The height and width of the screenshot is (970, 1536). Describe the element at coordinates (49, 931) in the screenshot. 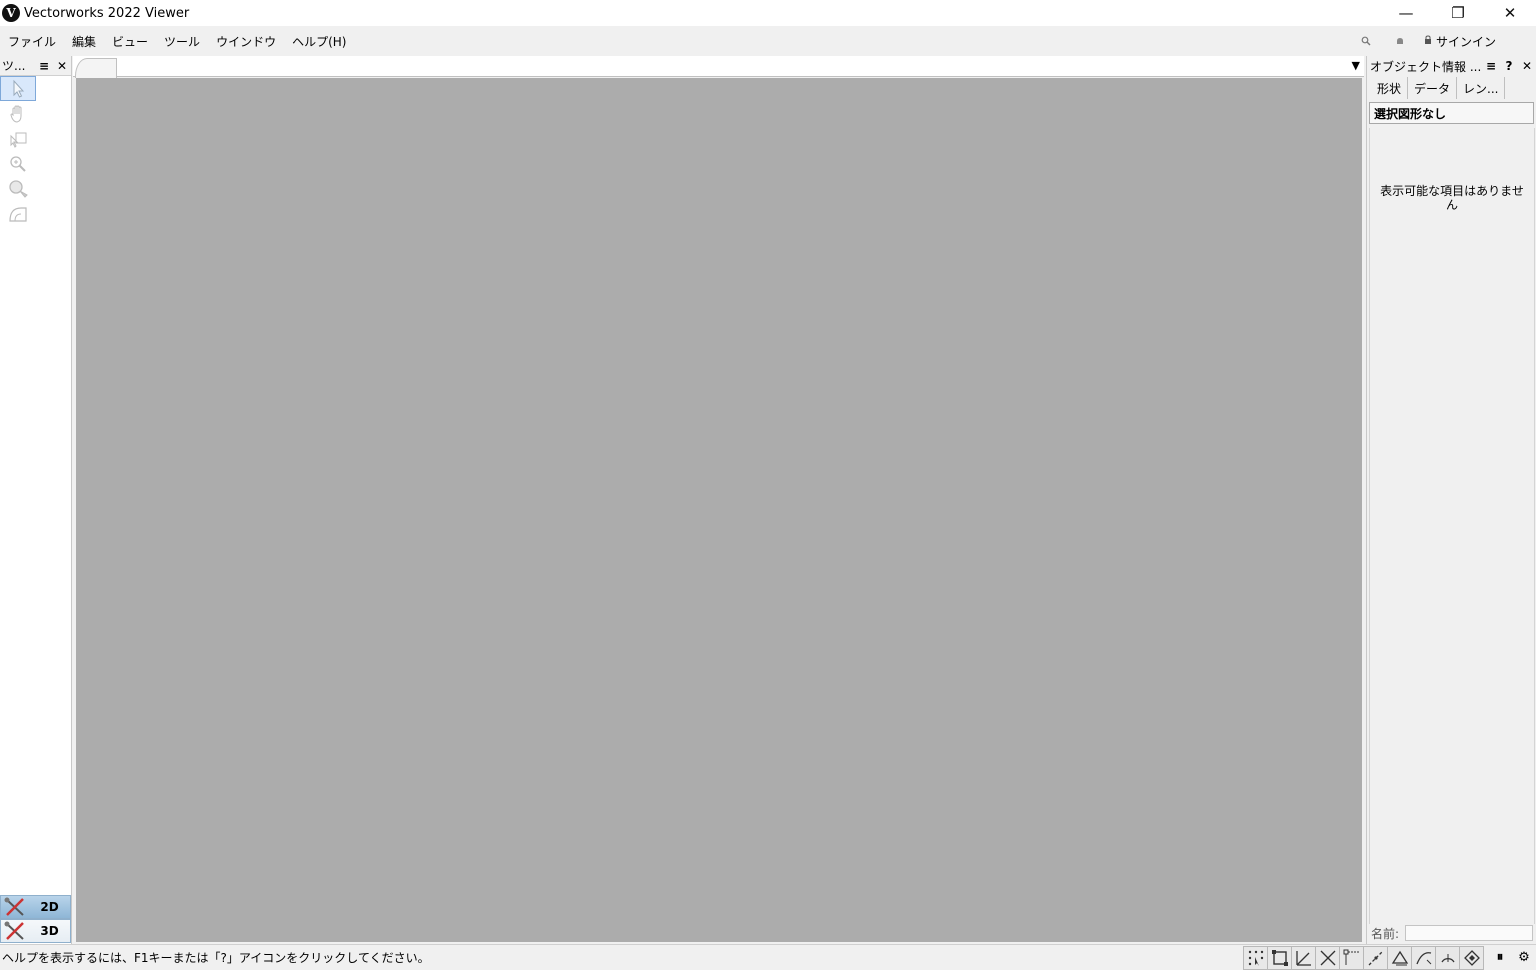

I see `toolset-3d-label: 3D` at that location.